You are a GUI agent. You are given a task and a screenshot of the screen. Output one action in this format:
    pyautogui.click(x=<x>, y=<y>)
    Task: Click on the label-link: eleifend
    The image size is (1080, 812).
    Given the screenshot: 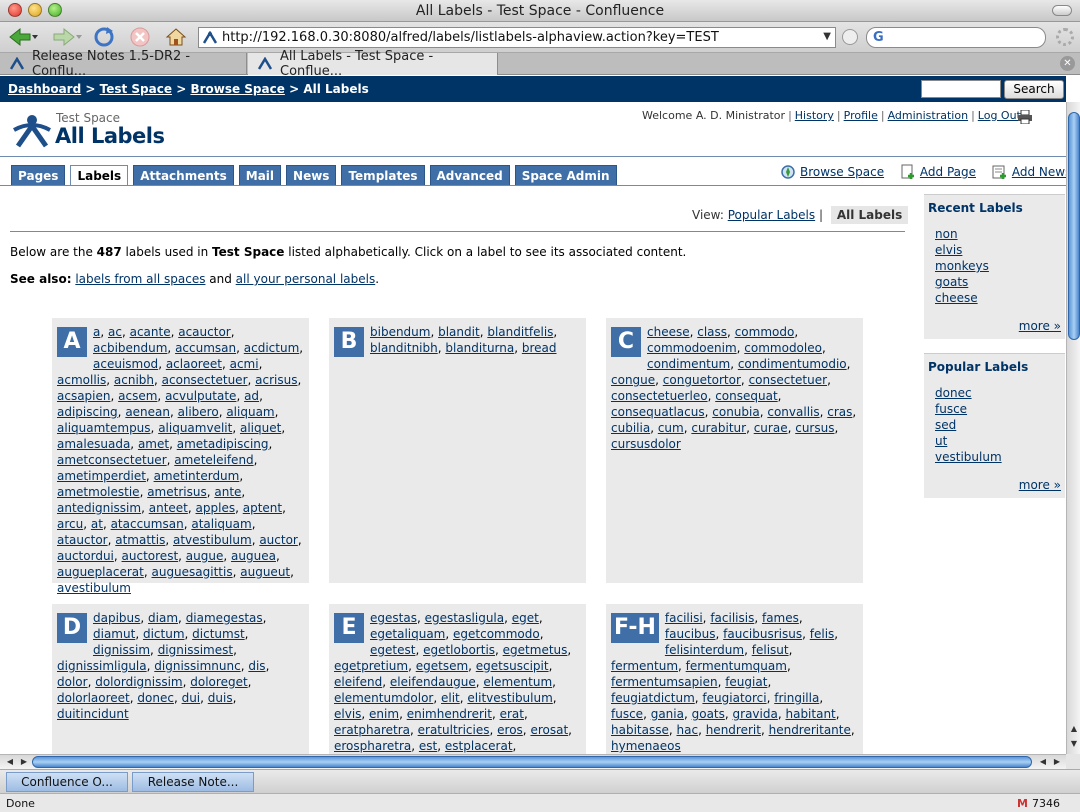 What is the action you would take?
    pyautogui.click(x=358, y=682)
    